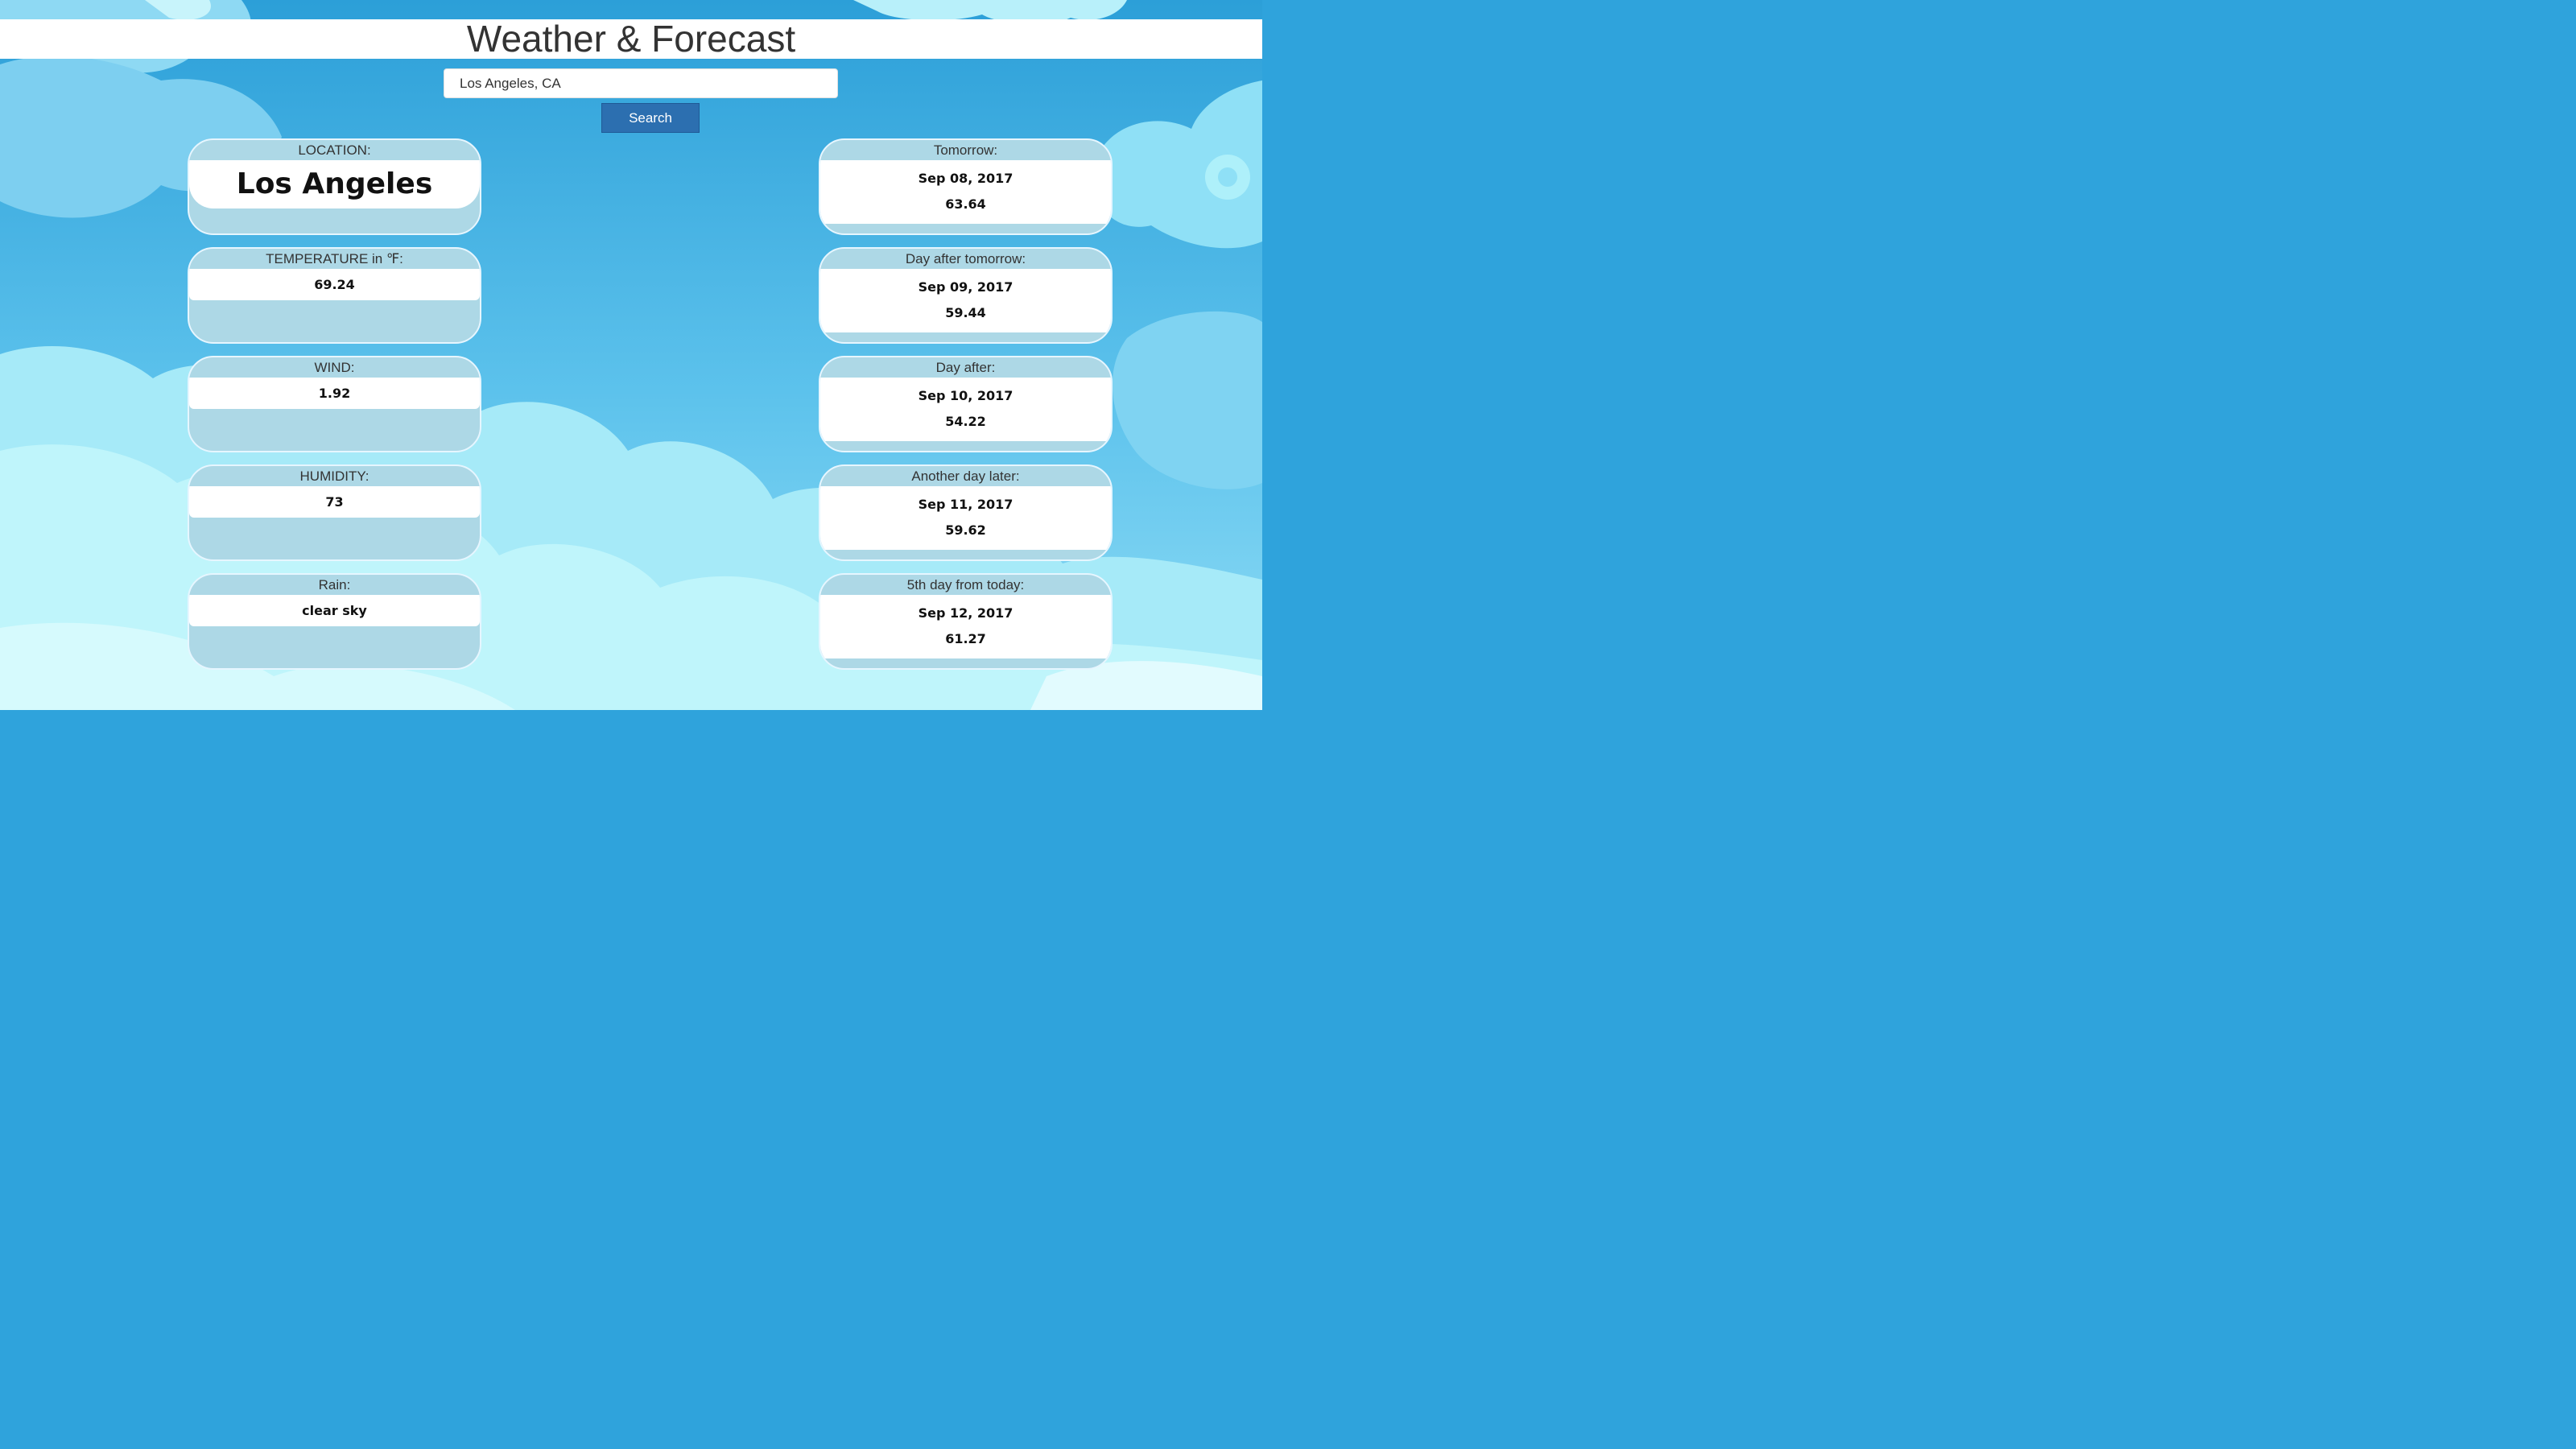 This screenshot has width=2576, height=1449. I want to click on forecast-temp: 54.22, so click(966, 422).